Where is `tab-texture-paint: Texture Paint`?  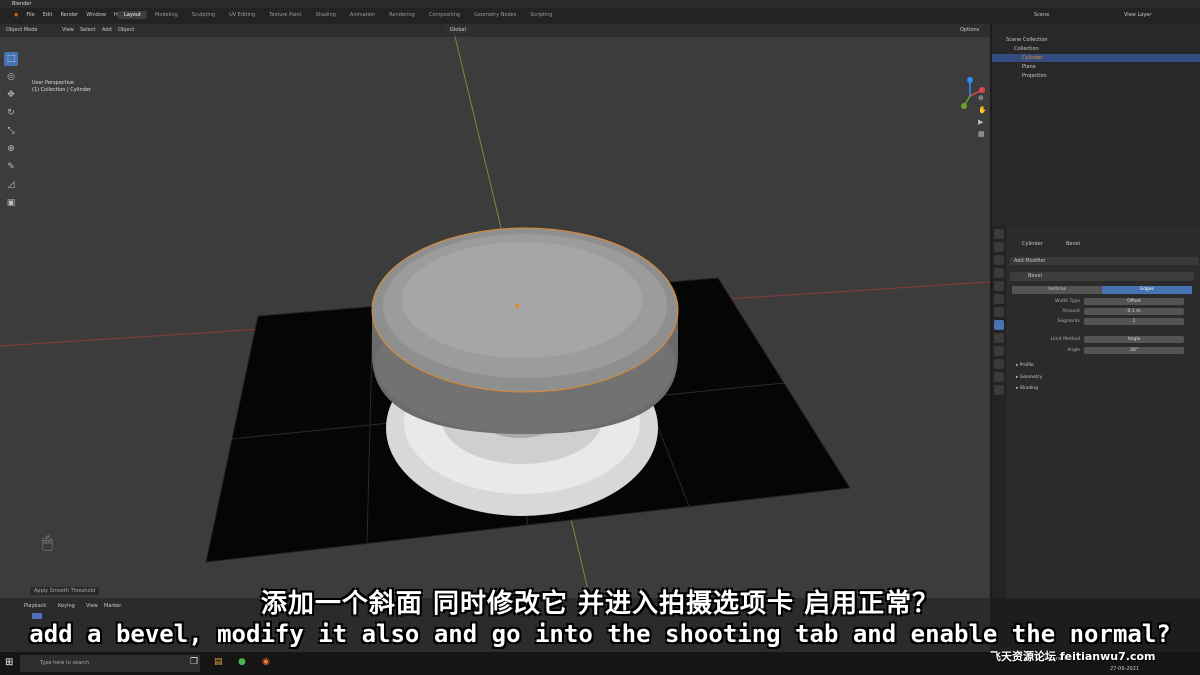
tab-texture-paint: Texture Paint is located at coordinates (285, 15).